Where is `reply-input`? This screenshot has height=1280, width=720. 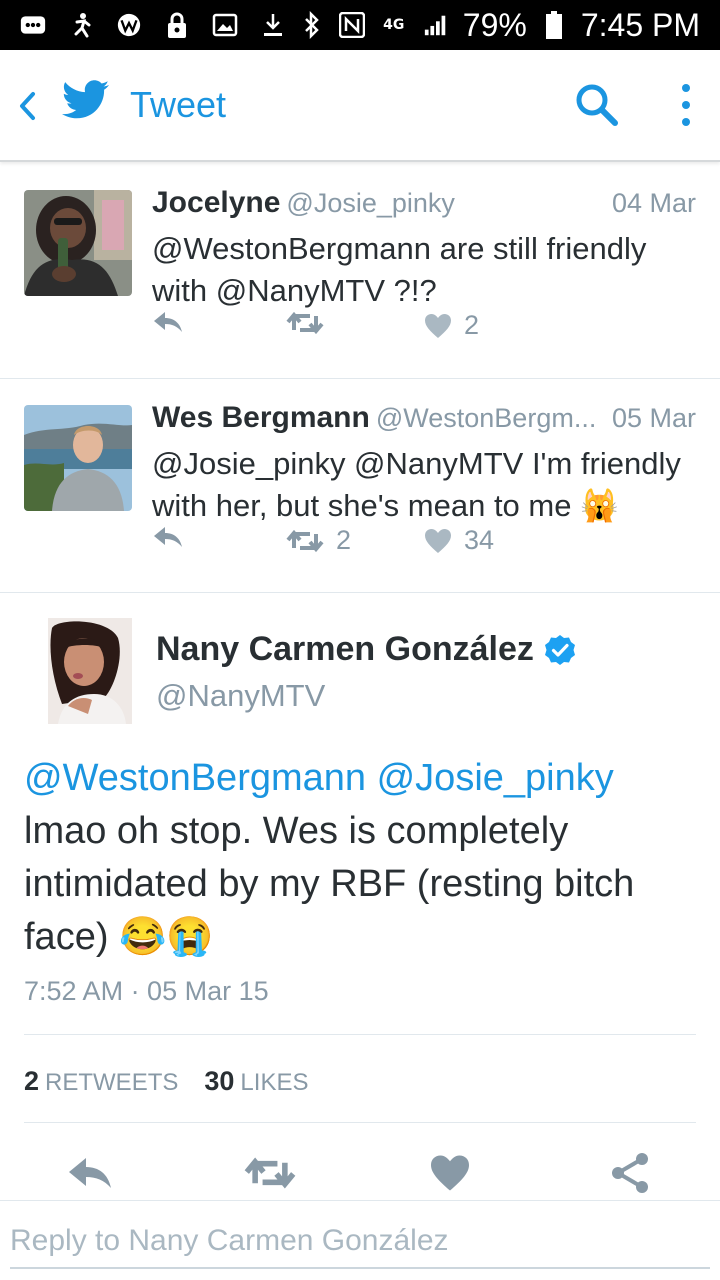 reply-input is located at coordinates (360, 1242).